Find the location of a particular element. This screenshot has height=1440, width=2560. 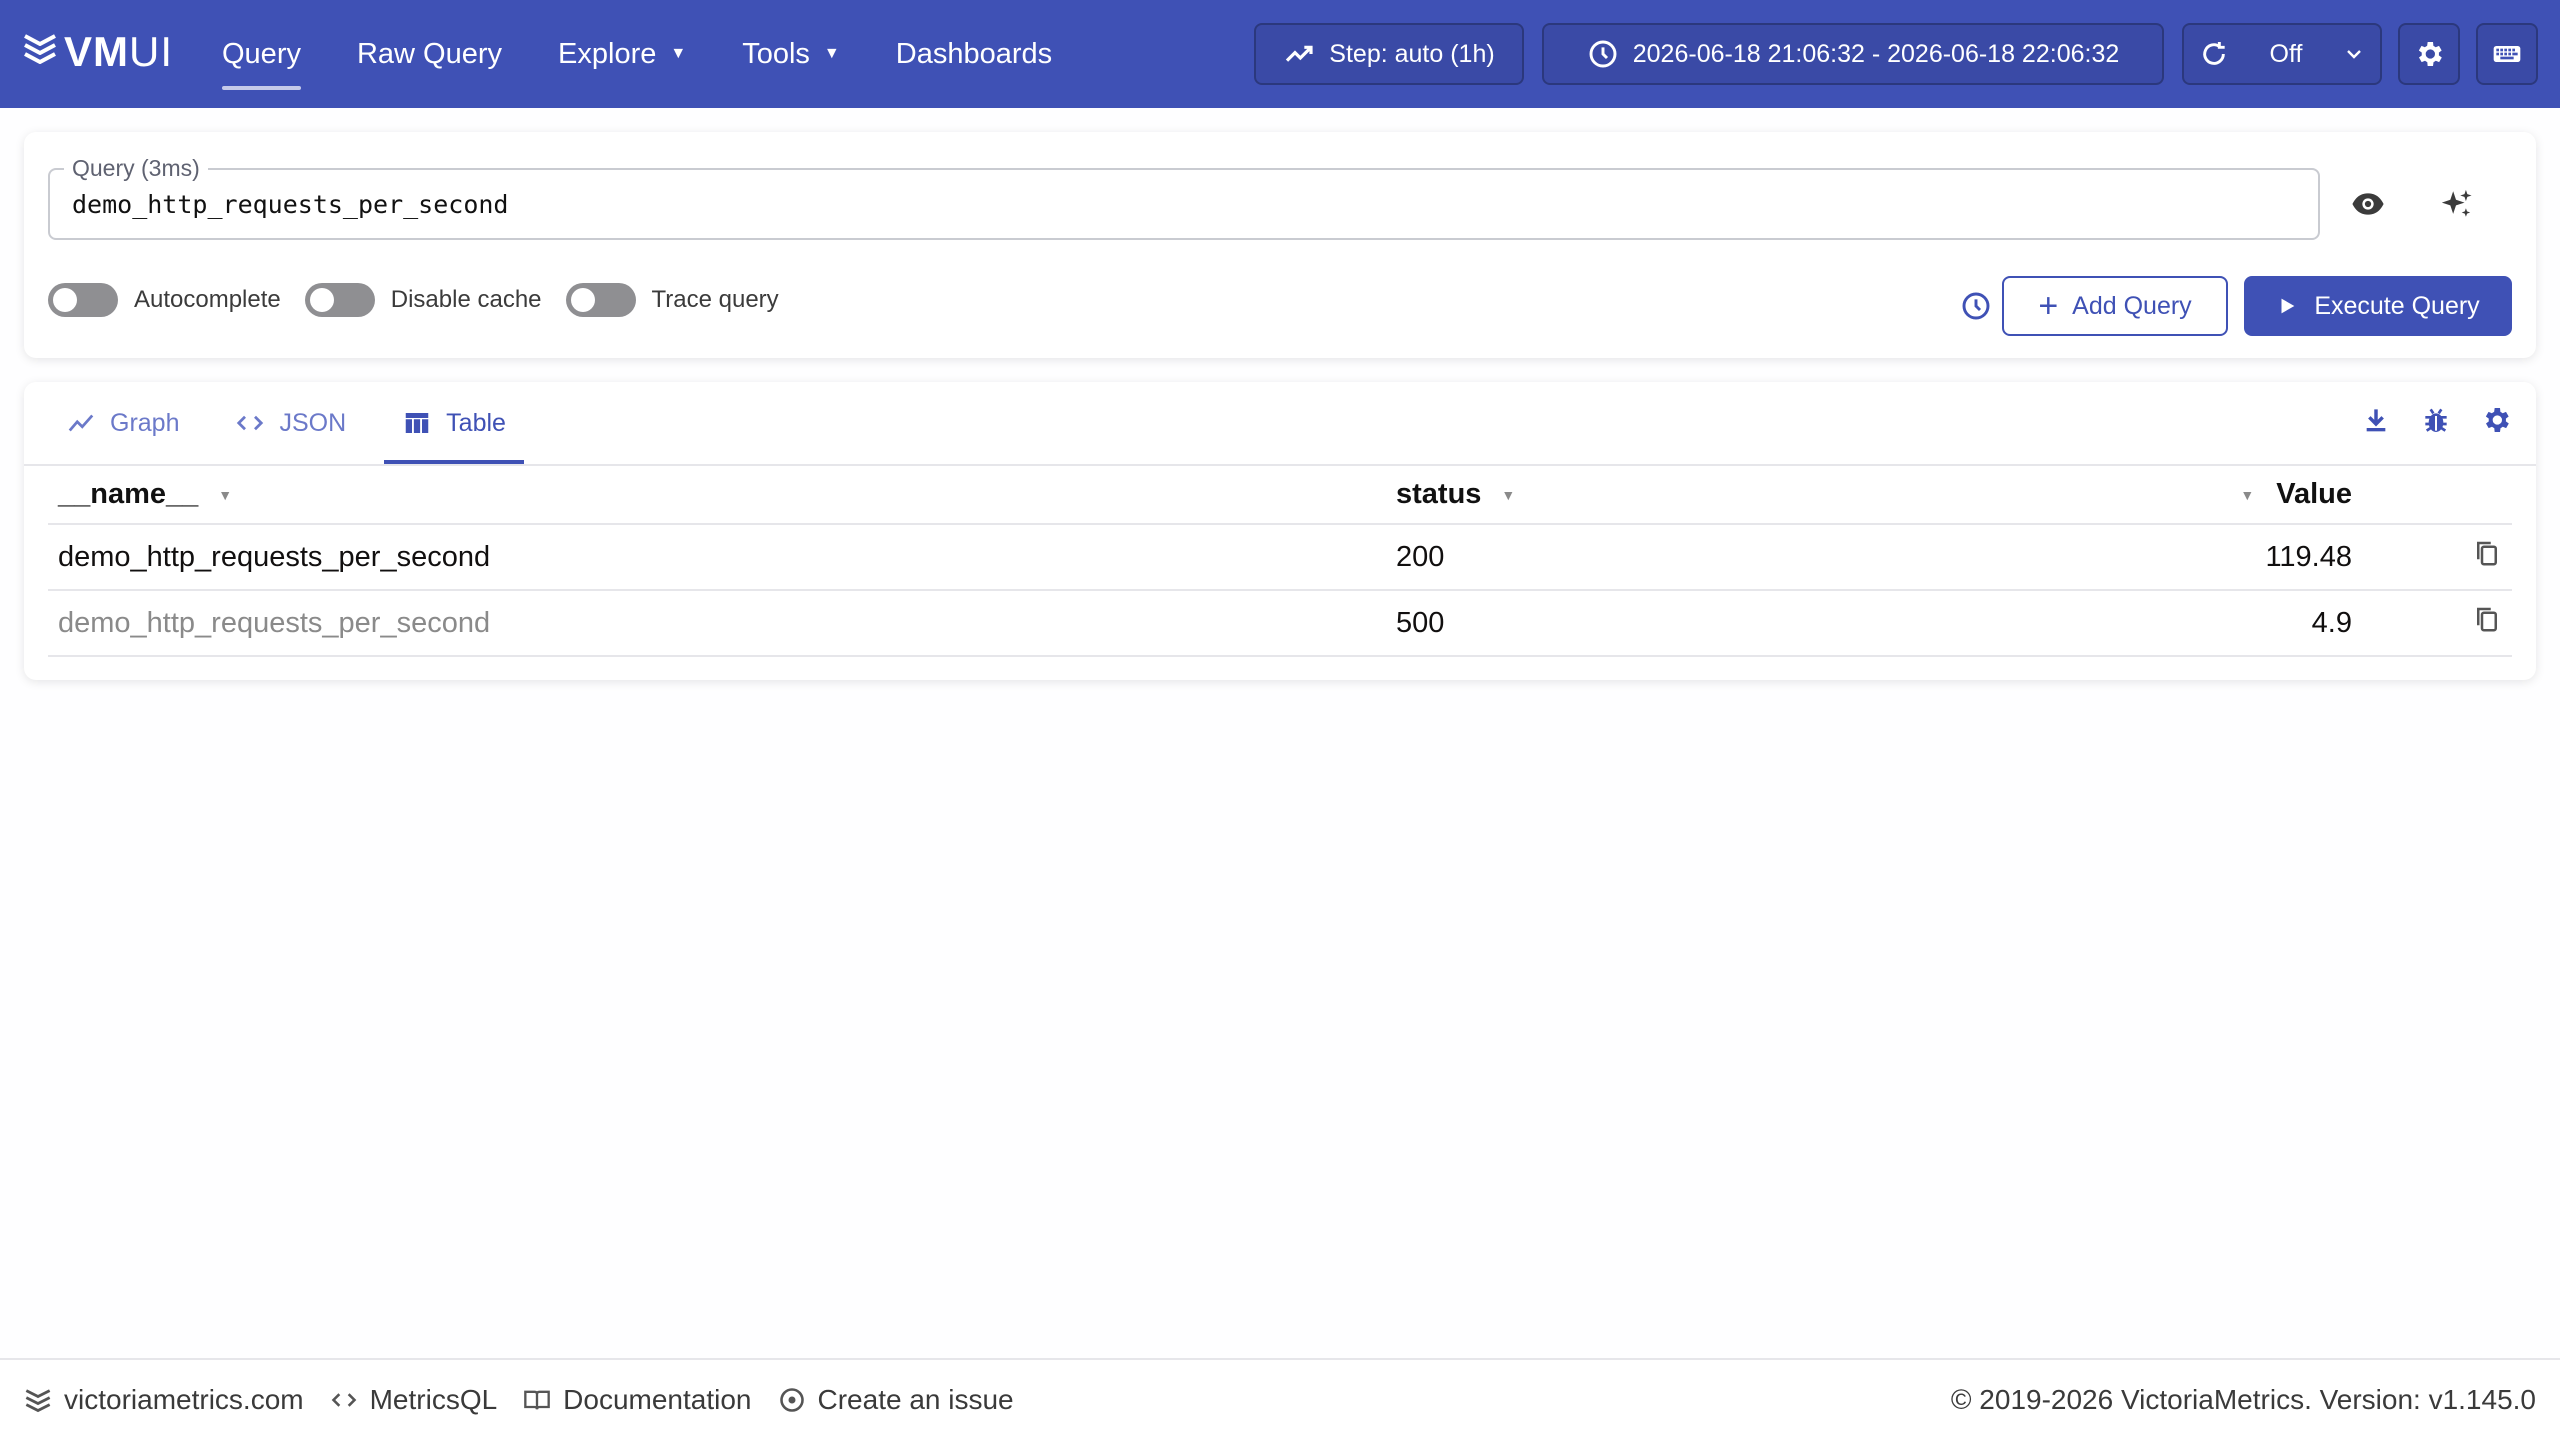

nav-query: Query is located at coordinates (261, 54).